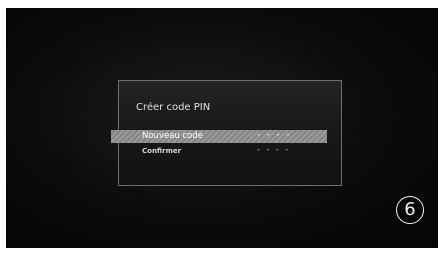  Describe the element at coordinates (410, 210) in the screenshot. I see `step-number-badge: 6` at that location.